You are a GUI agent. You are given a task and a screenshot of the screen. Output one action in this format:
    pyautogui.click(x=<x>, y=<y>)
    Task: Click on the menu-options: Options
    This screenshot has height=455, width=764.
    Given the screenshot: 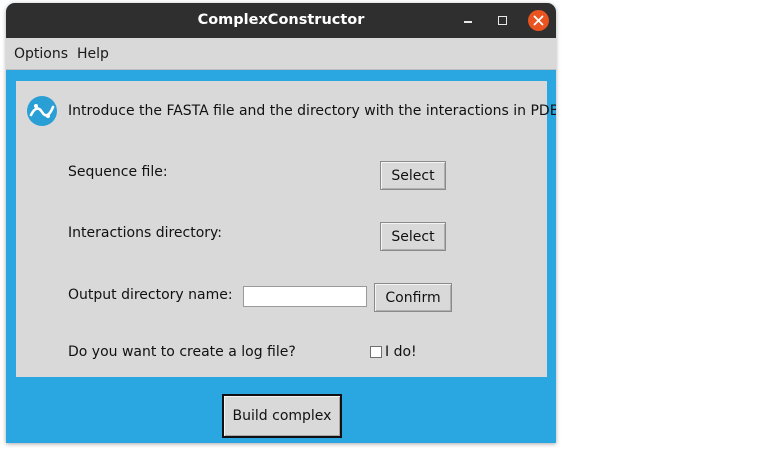 What is the action you would take?
    pyautogui.click(x=41, y=54)
    